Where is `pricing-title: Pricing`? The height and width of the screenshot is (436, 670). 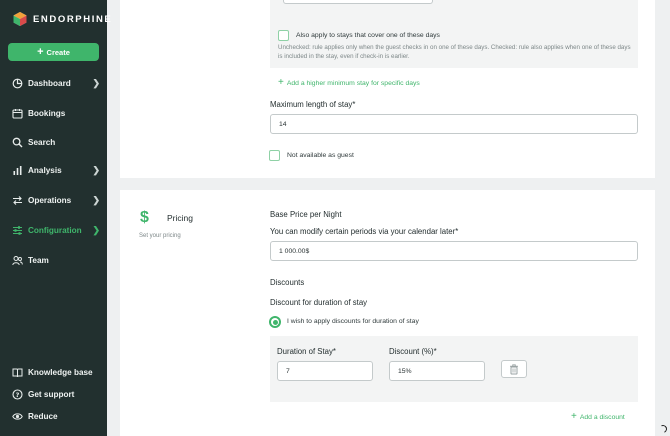 pricing-title: Pricing is located at coordinates (180, 218).